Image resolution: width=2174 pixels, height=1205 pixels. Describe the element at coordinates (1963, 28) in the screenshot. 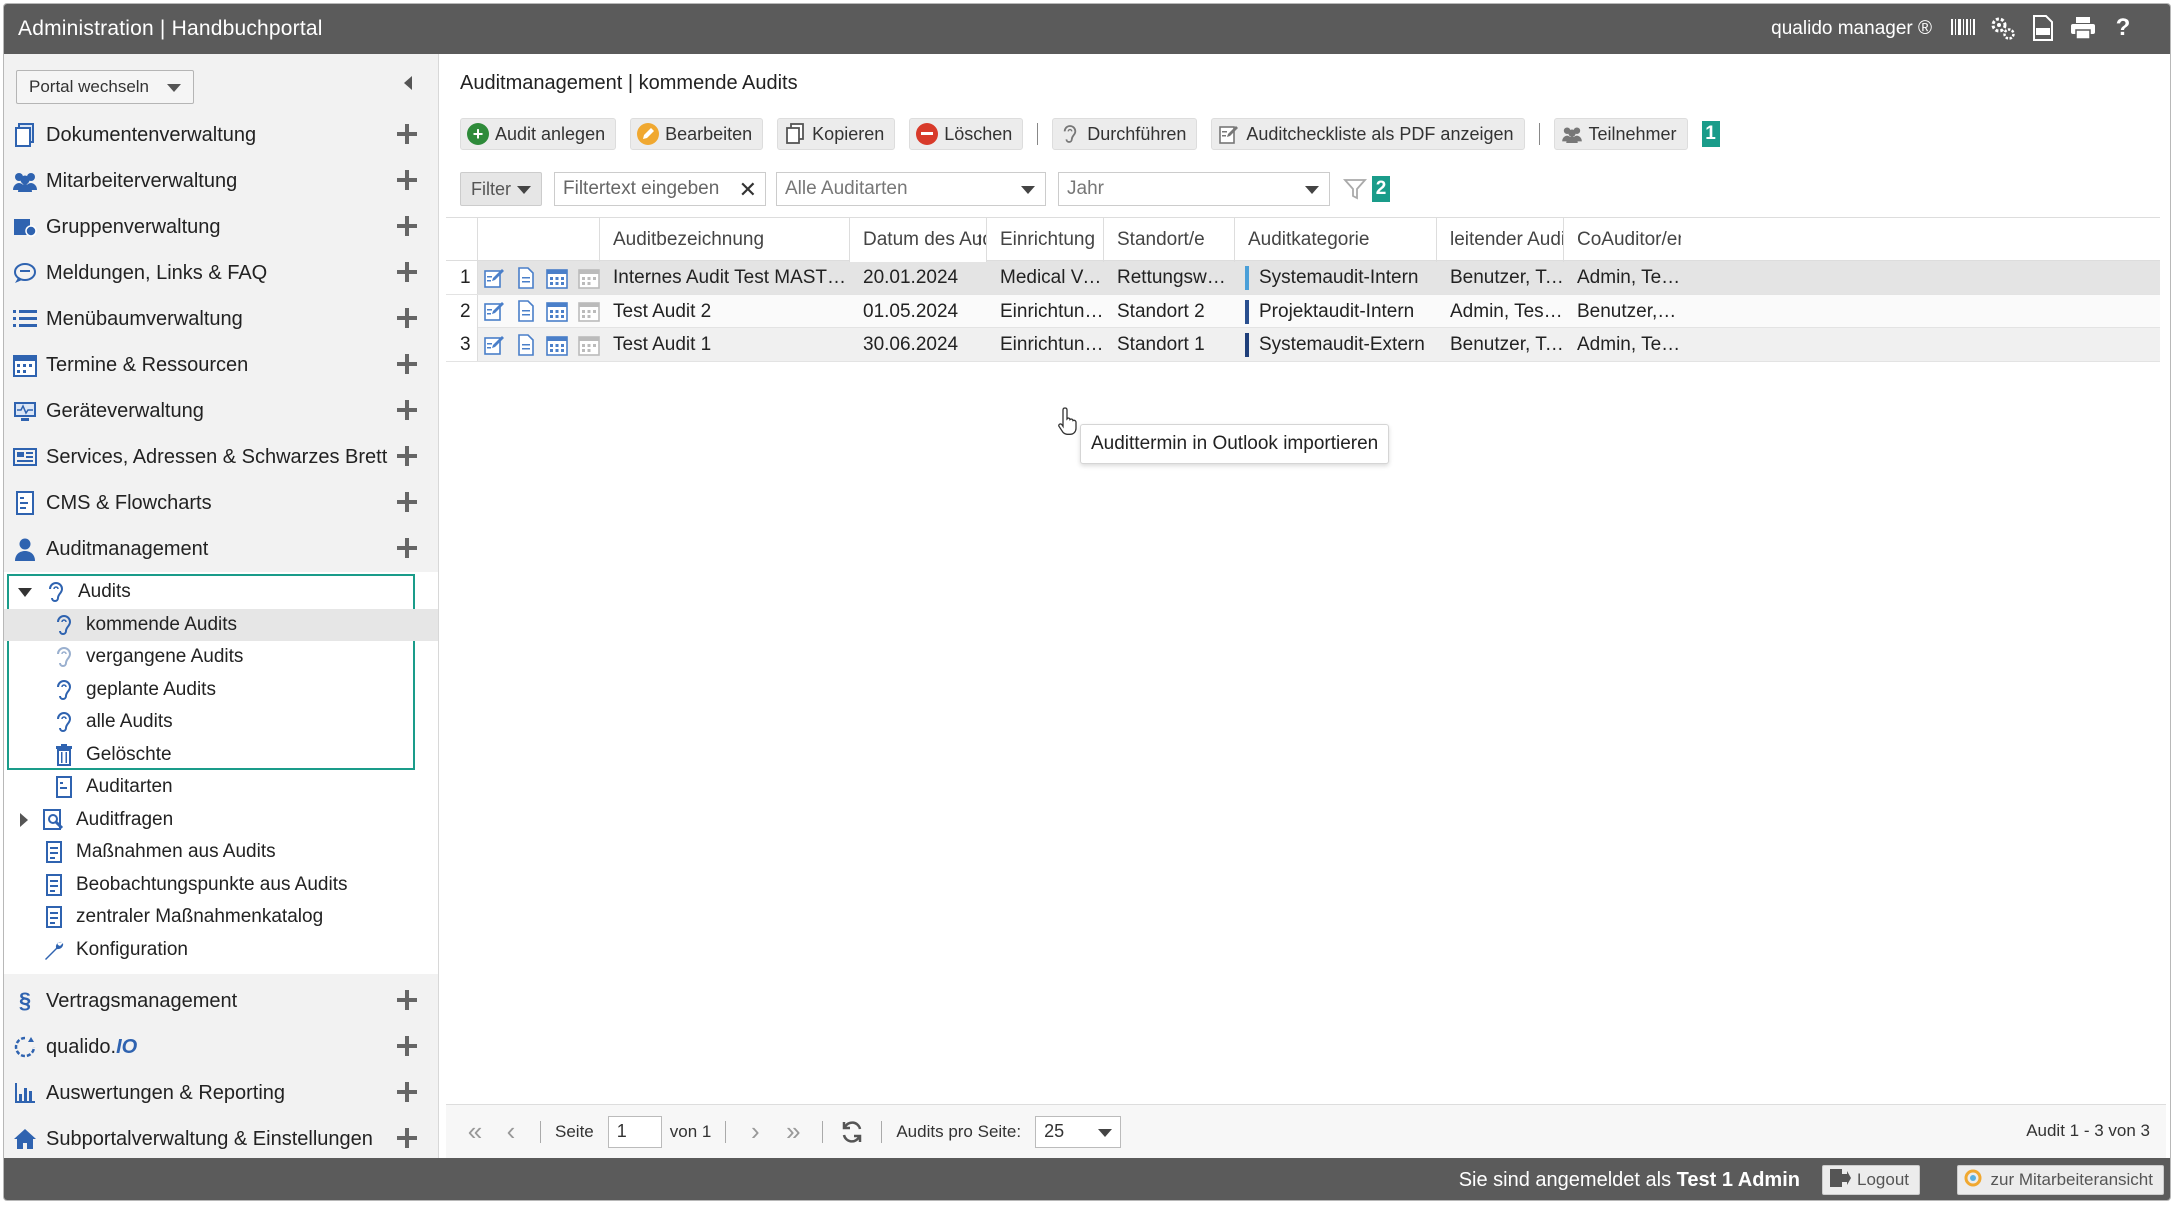

I see `barcode-icon` at that location.